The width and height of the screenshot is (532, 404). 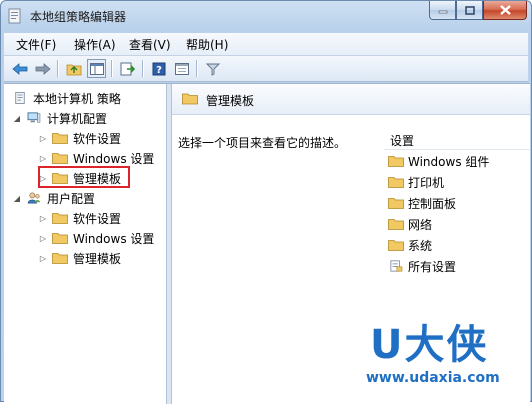 What do you see at coordinates (351, 99) in the screenshot?
I see `details-header: 管理模板` at bounding box center [351, 99].